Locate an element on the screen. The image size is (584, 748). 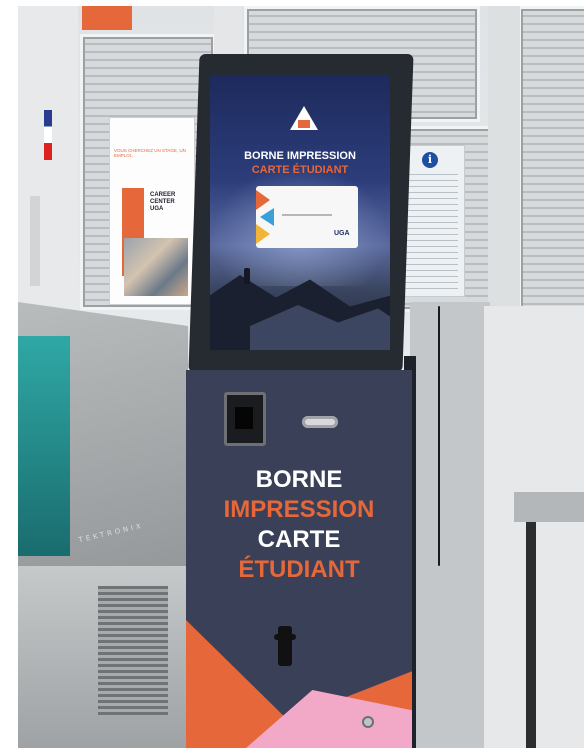
info-text-lines is located at coordinates (431, 232).